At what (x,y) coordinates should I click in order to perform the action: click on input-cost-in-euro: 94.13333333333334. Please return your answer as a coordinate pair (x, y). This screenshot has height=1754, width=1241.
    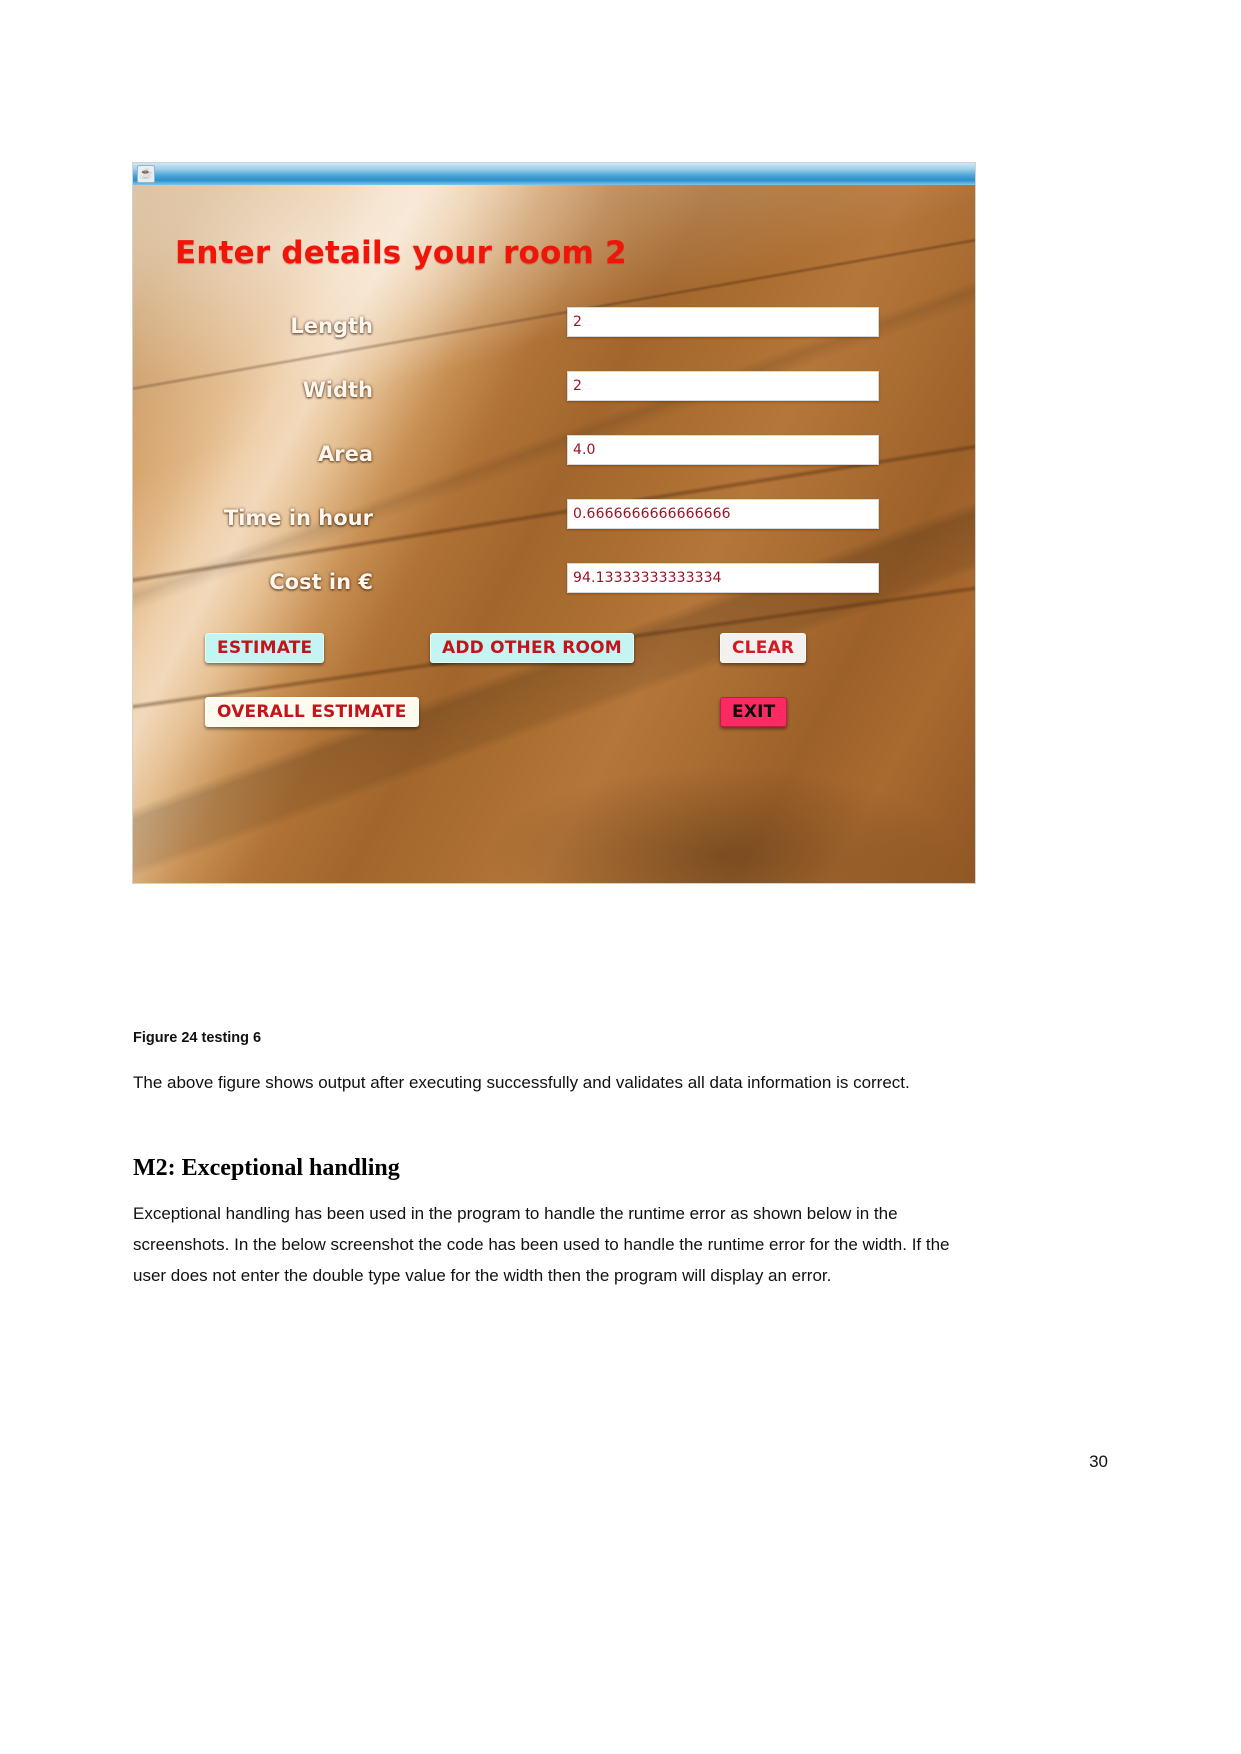
    Looking at the image, I should click on (723, 578).